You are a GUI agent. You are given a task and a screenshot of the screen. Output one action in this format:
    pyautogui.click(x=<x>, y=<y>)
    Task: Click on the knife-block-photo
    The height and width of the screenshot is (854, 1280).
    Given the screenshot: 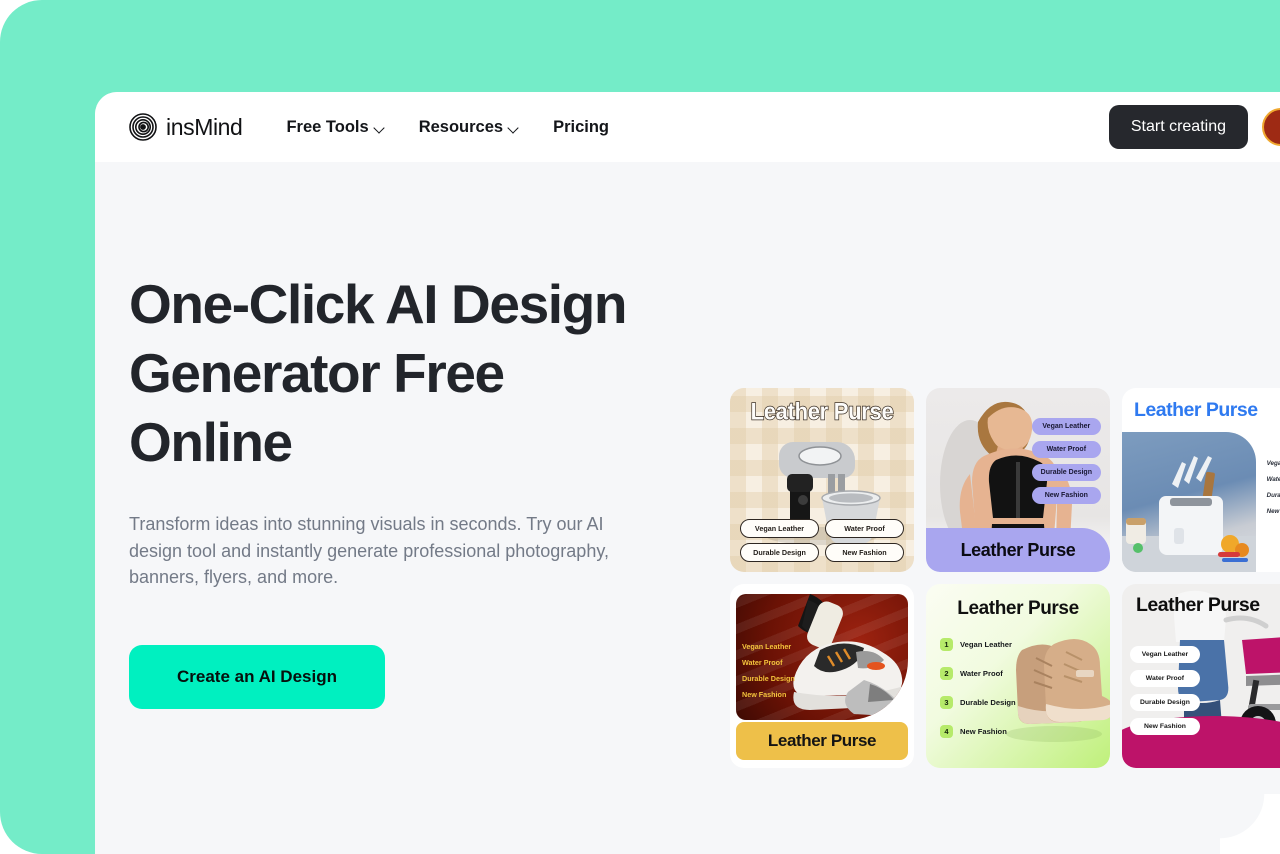 What is the action you would take?
    pyautogui.click(x=1189, y=502)
    